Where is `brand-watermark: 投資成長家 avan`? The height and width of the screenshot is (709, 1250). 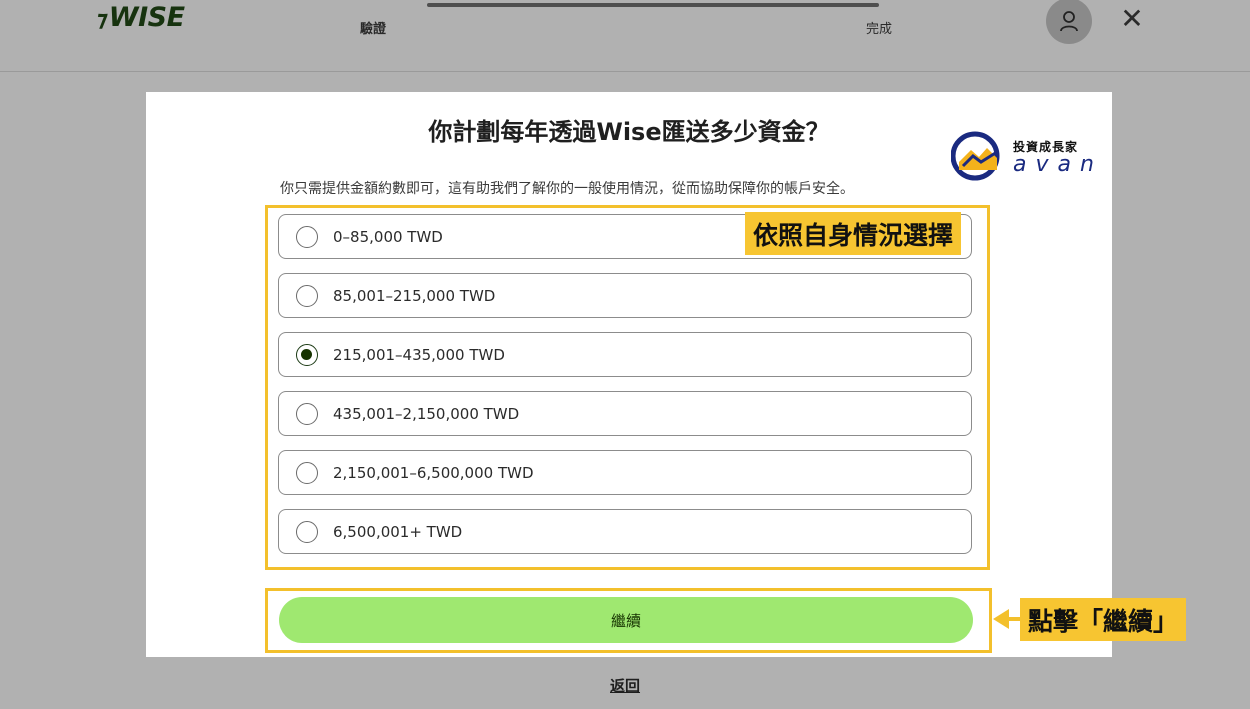
brand-watermark: 投資成長家 avan is located at coordinates (1028, 156).